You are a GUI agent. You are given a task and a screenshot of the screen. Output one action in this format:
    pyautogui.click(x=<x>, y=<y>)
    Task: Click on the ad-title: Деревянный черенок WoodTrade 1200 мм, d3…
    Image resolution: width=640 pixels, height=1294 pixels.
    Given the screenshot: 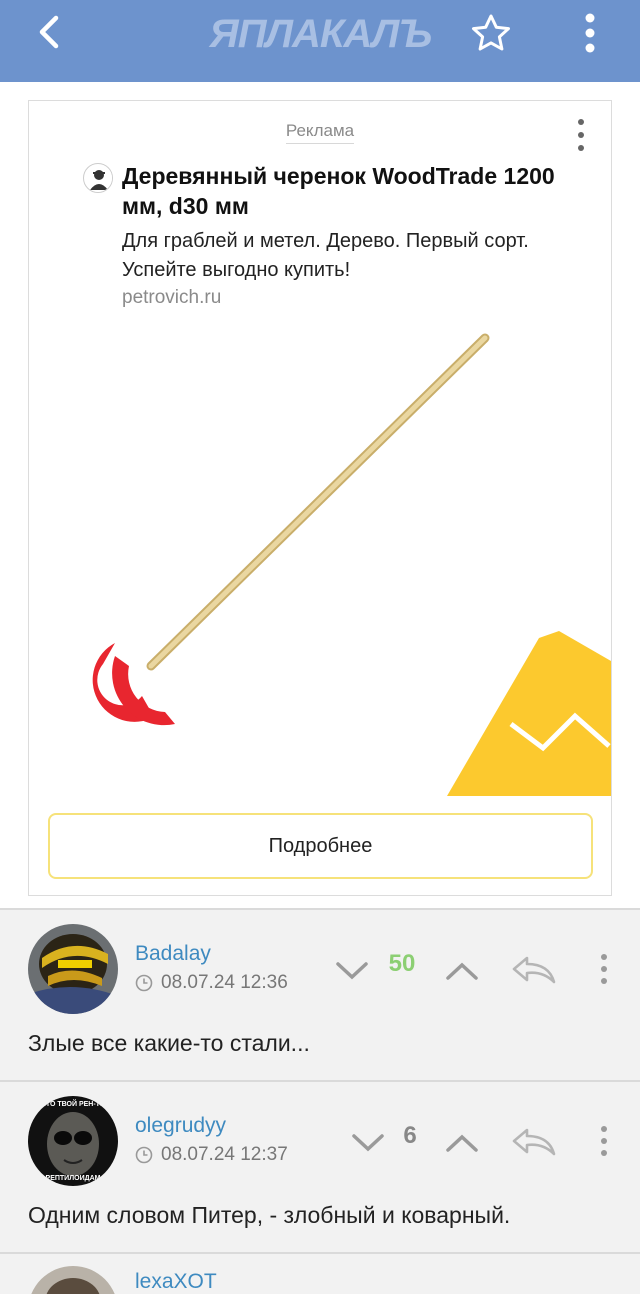 What is the action you would take?
    pyautogui.click(x=347, y=191)
    